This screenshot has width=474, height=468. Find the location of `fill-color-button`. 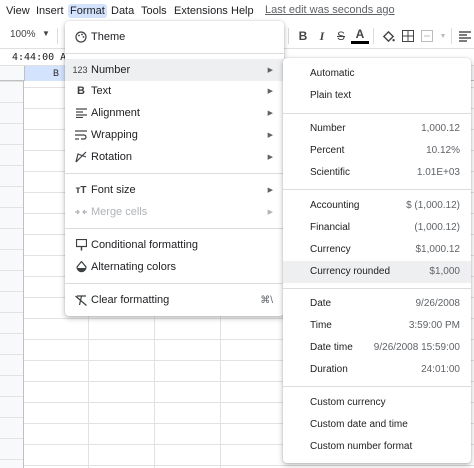

fill-color-button is located at coordinates (388, 36).